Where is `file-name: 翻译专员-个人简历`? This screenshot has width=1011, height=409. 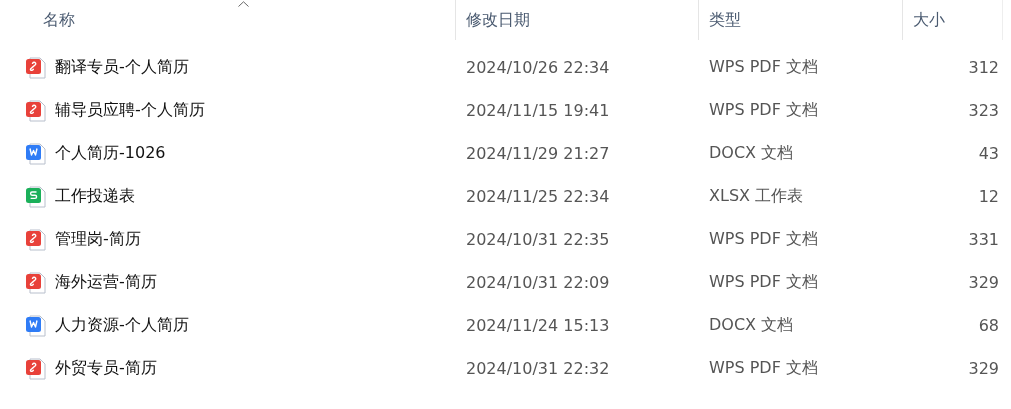
file-name: 翻译专员-个人简历 is located at coordinates (122, 67).